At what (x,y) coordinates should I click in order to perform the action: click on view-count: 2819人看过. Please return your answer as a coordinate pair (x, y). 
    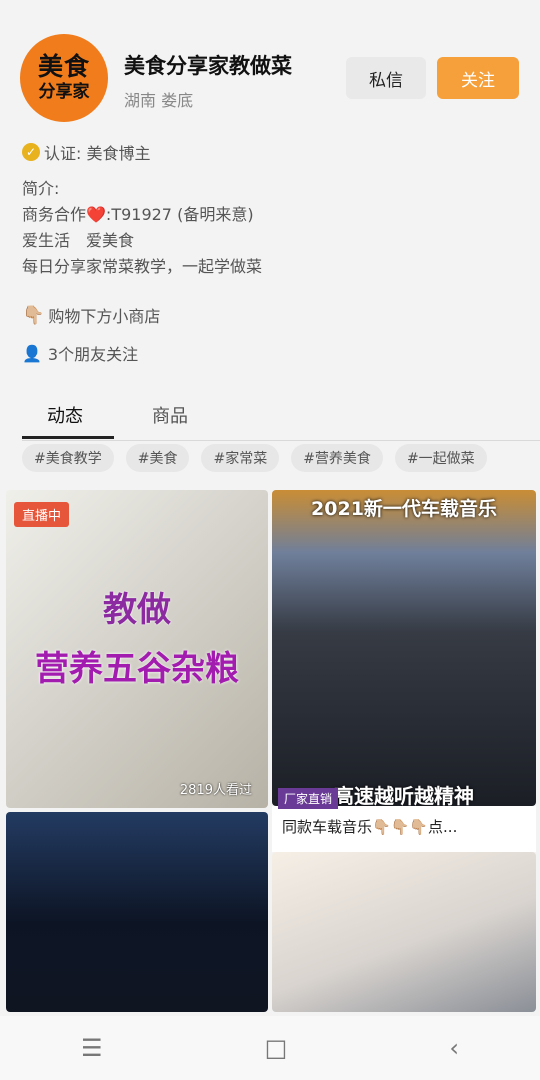
    Looking at the image, I should click on (215, 790).